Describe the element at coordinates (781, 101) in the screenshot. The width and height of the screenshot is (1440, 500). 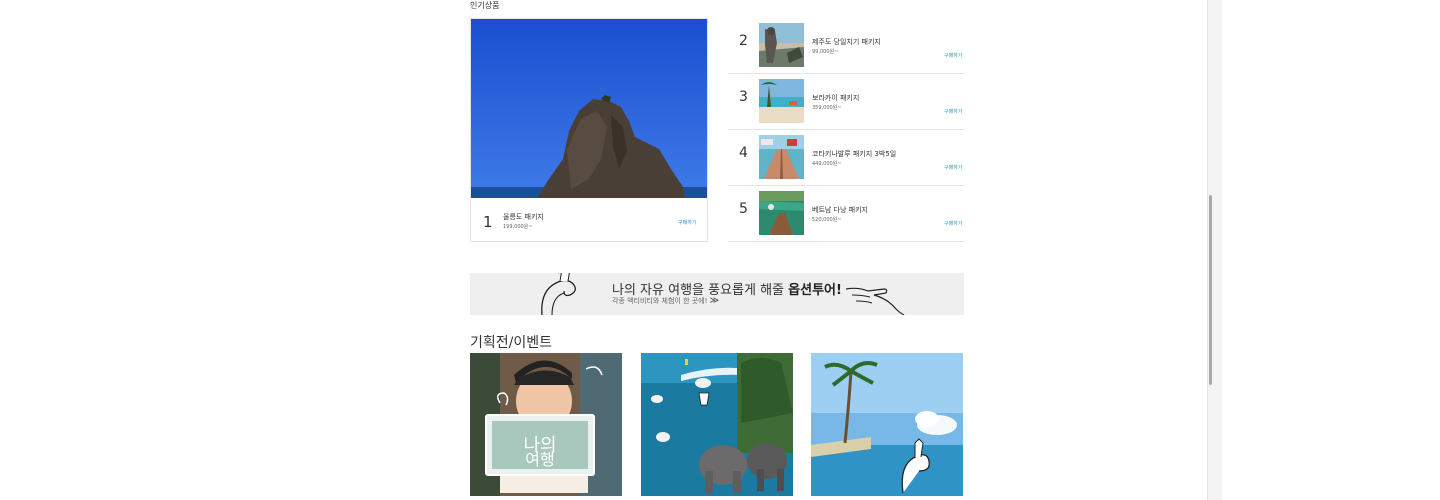
I see `boracay-thumbnail` at that location.